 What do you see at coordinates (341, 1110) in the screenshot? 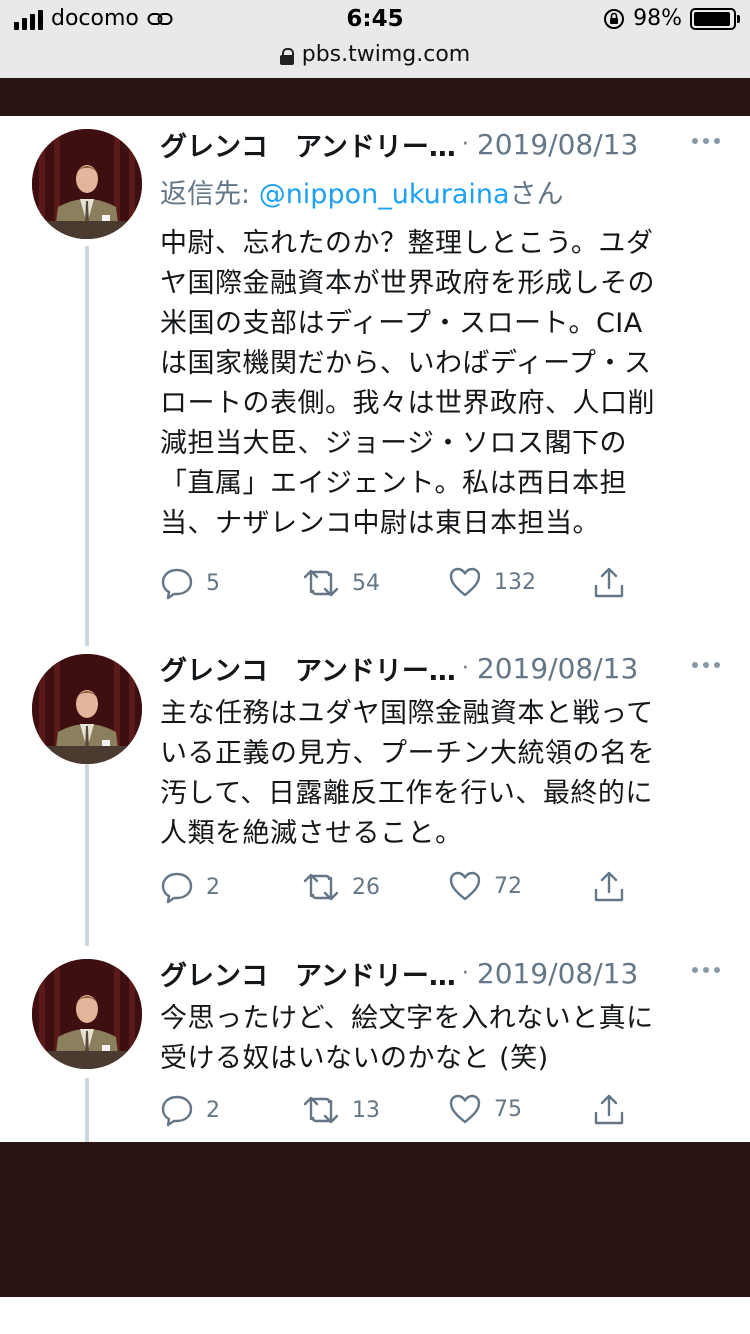
I see `retweet-button: 13` at bounding box center [341, 1110].